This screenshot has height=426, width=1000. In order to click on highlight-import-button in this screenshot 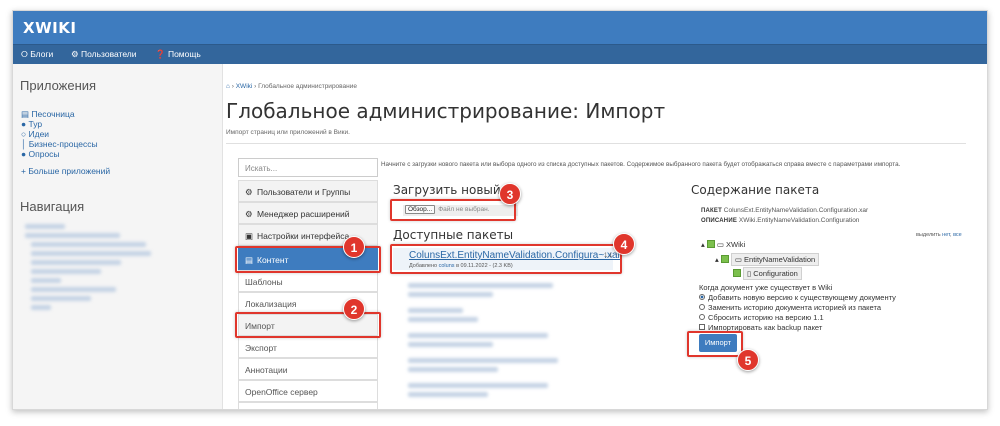, I will do `click(715, 344)`.